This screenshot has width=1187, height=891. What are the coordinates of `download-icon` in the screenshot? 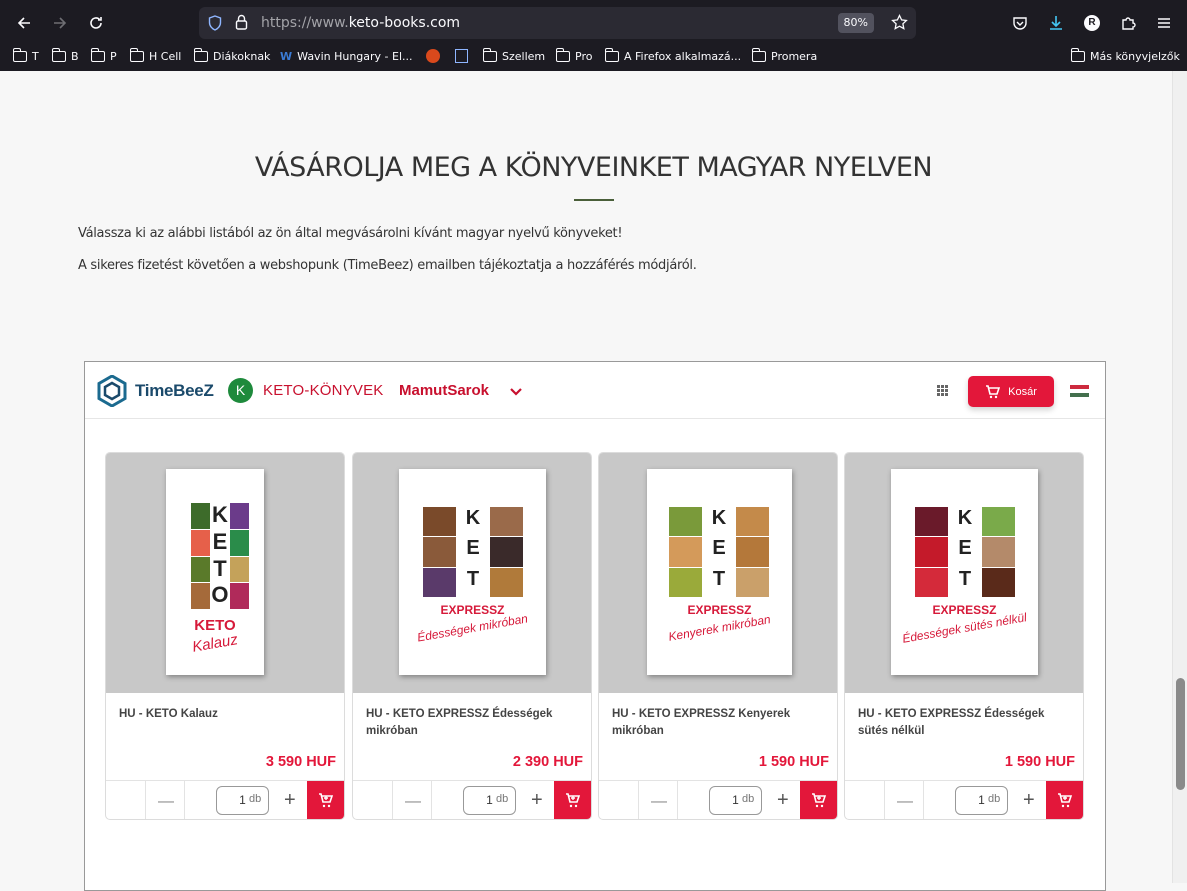 It's located at (1056, 23).